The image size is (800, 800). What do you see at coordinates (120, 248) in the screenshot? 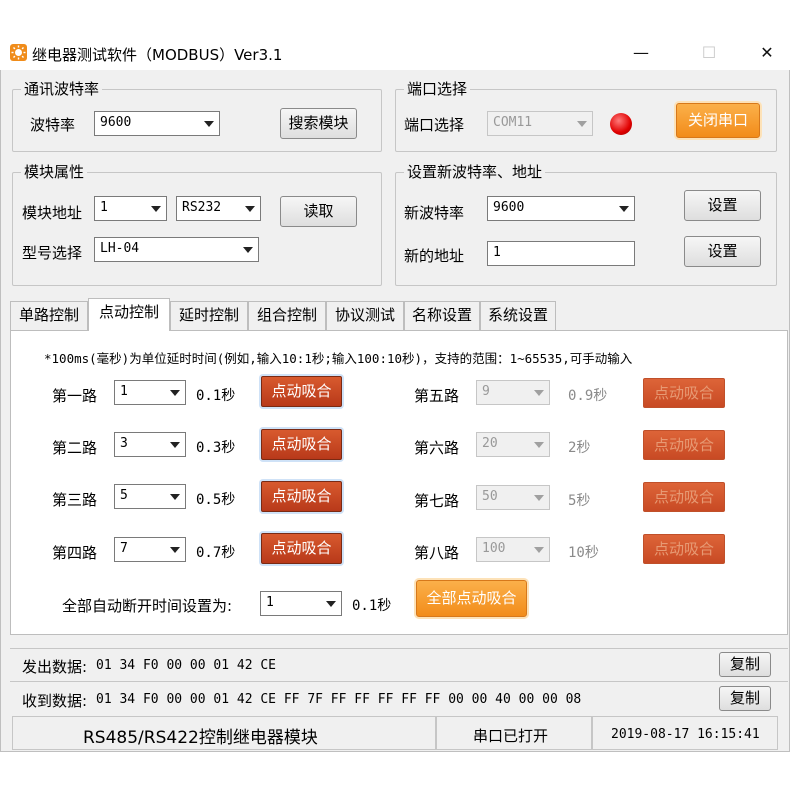
I see `model-select-value: LH-04` at bounding box center [120, 248].